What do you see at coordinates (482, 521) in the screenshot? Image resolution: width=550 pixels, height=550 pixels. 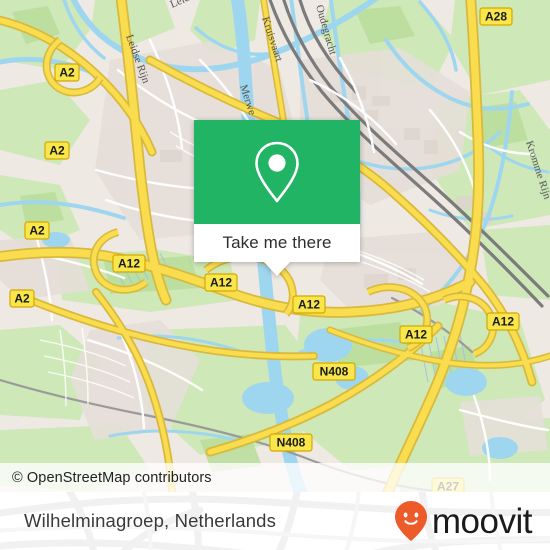 I see `moovit-wordmark: moovit` at bounding box center [482, 521].